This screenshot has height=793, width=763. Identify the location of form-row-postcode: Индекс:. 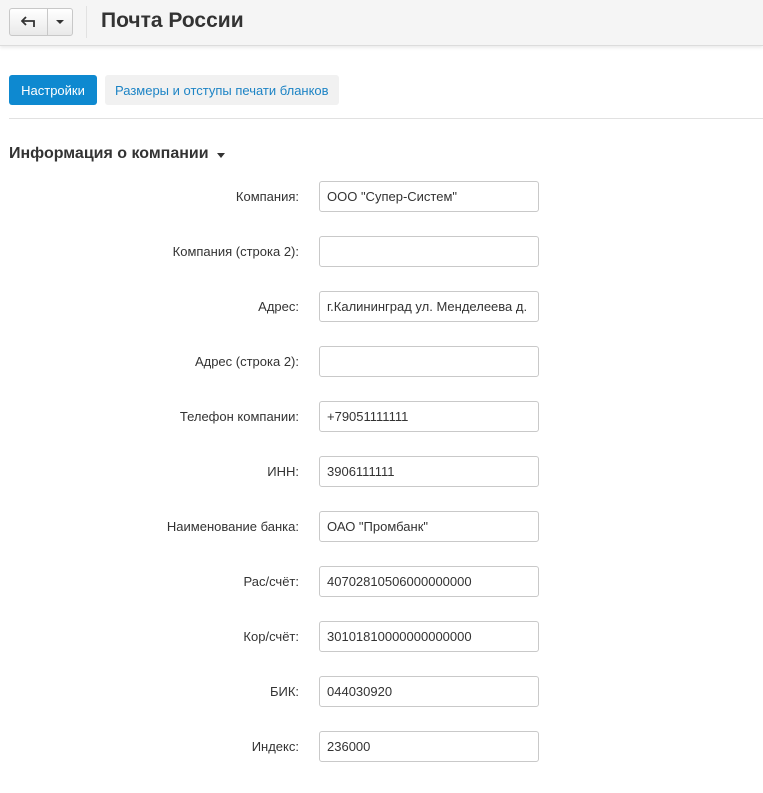
(381, 746).